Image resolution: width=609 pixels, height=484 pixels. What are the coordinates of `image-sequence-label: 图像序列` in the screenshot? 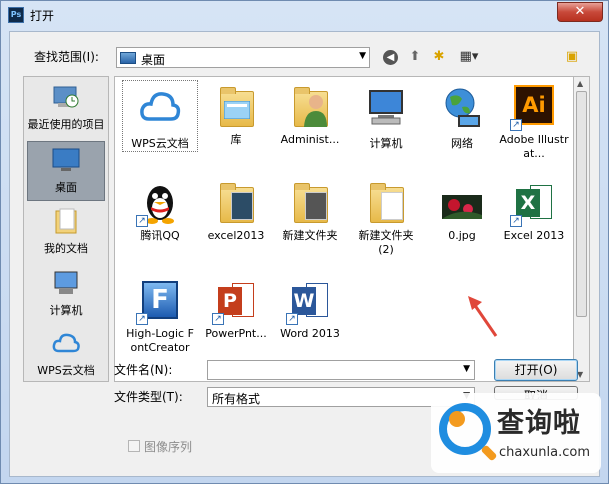 It's located at (168, 447).